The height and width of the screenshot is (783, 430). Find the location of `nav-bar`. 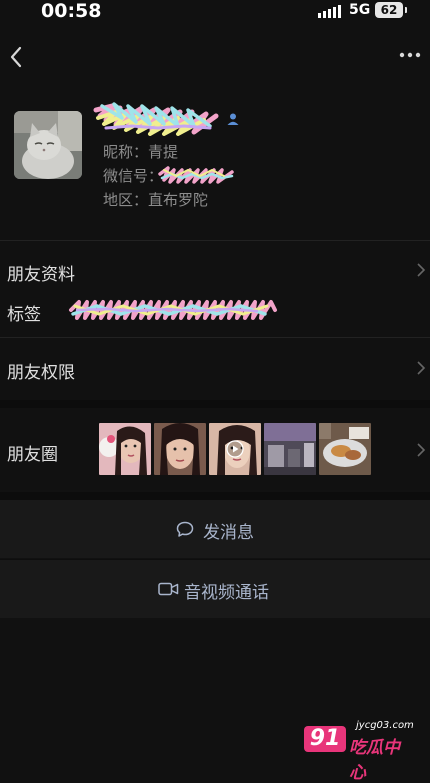

nav-bar is located at coordinates (215, 58).